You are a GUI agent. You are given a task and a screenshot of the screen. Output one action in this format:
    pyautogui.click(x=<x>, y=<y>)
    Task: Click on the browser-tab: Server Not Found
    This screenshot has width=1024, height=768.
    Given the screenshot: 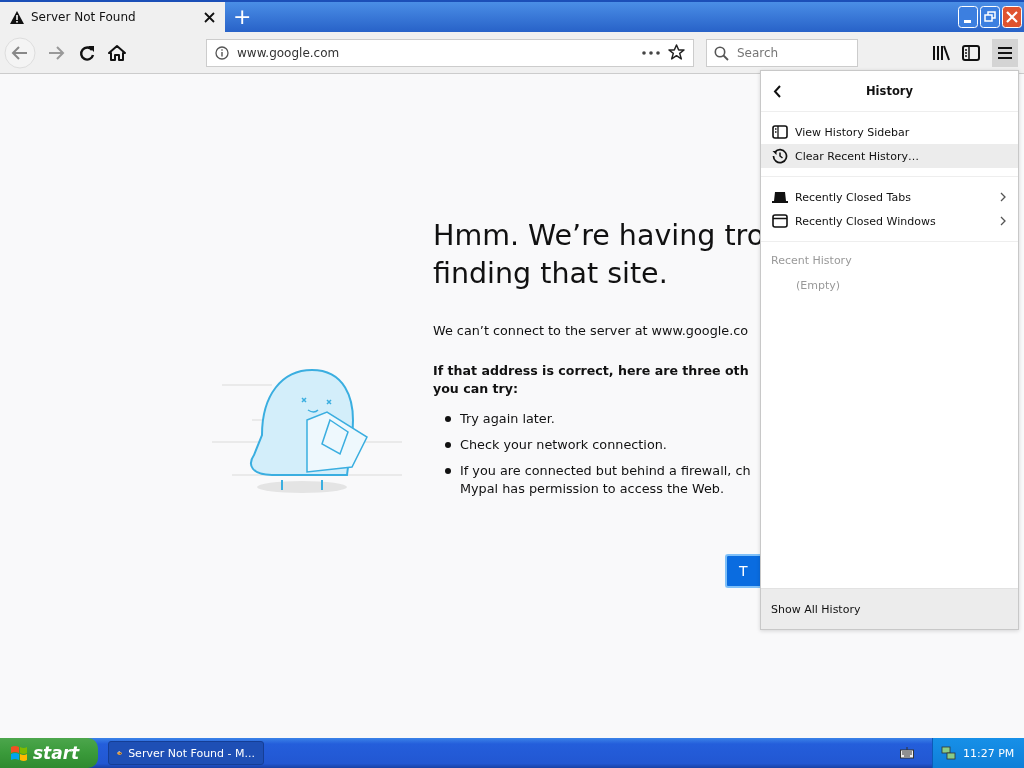 What is the action you would take?
    pyautogui.click(x=112, y=17)
    